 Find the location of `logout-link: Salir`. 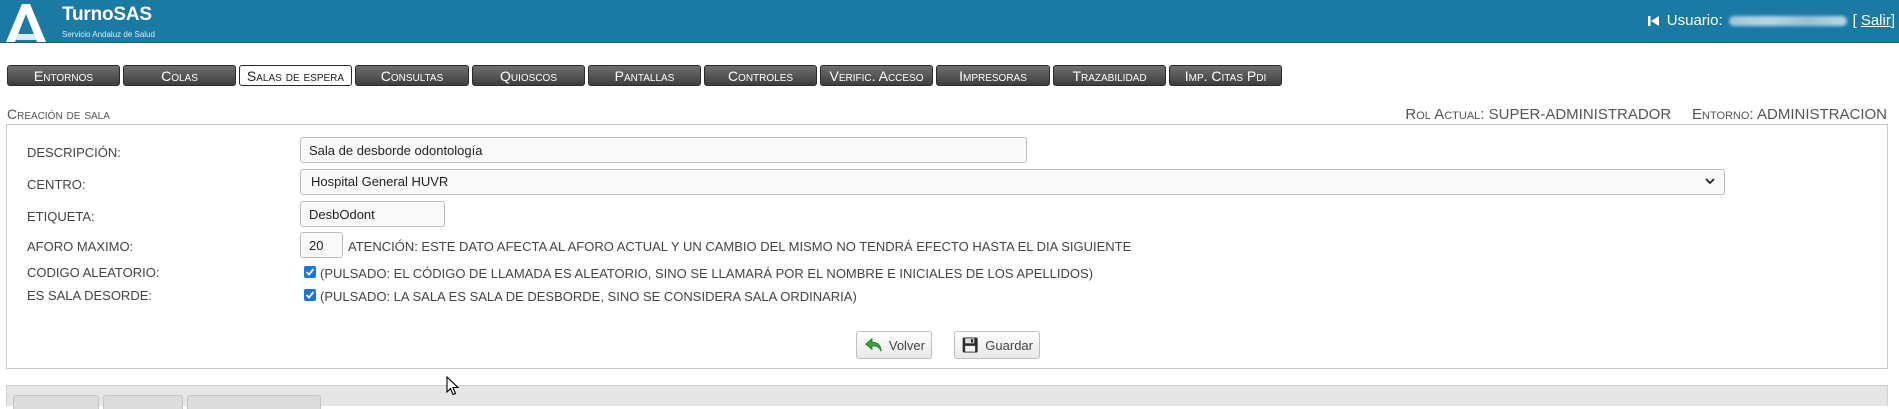

logout-link: Salir is located at coordinates (1876, 20).